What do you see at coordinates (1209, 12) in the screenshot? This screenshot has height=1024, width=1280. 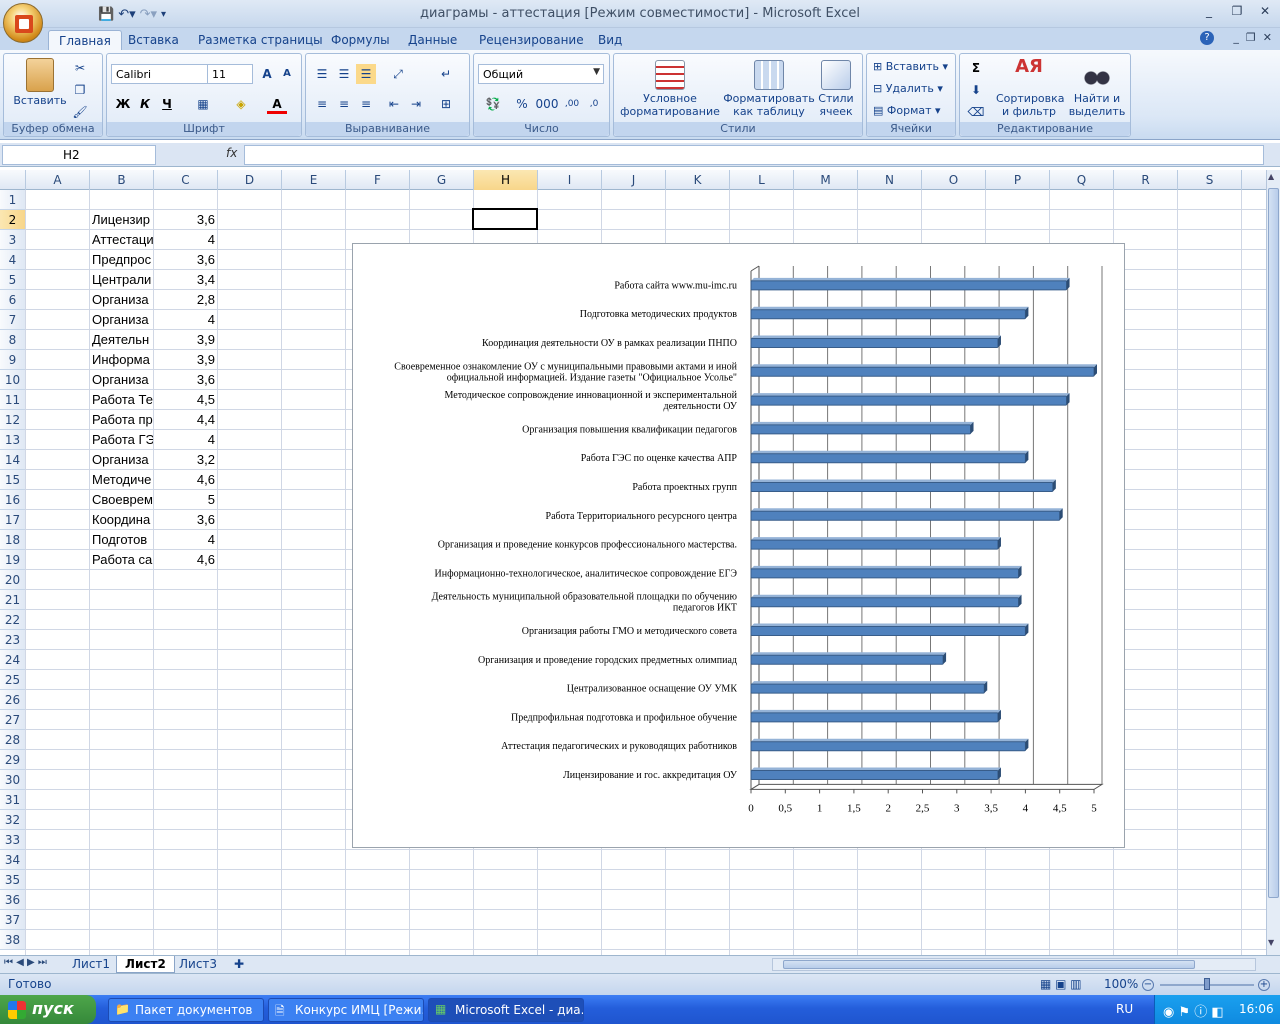 I see `minimize-button: _` at bounding box center [1209, 12].